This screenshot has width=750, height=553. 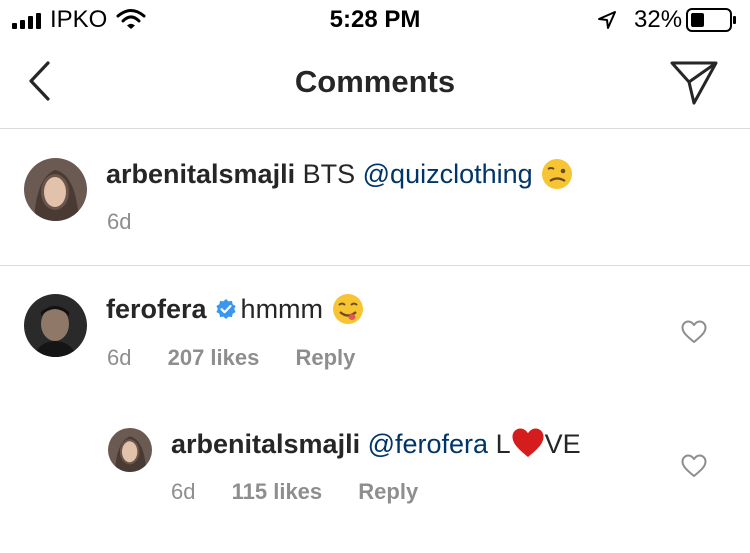 I want to click on woozy-face-emoji-icon, so click(x=557, y=174).